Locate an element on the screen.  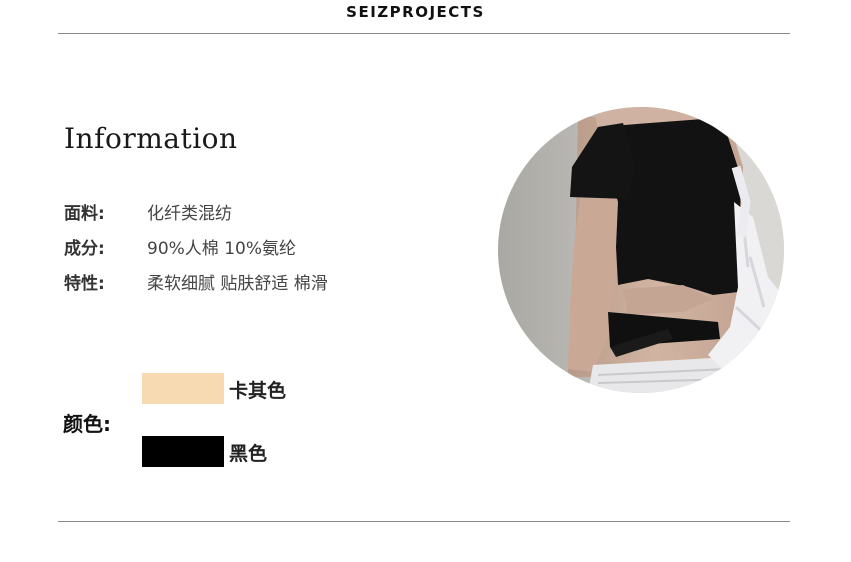
color-swatch-black is located at coordinates (183, 451).